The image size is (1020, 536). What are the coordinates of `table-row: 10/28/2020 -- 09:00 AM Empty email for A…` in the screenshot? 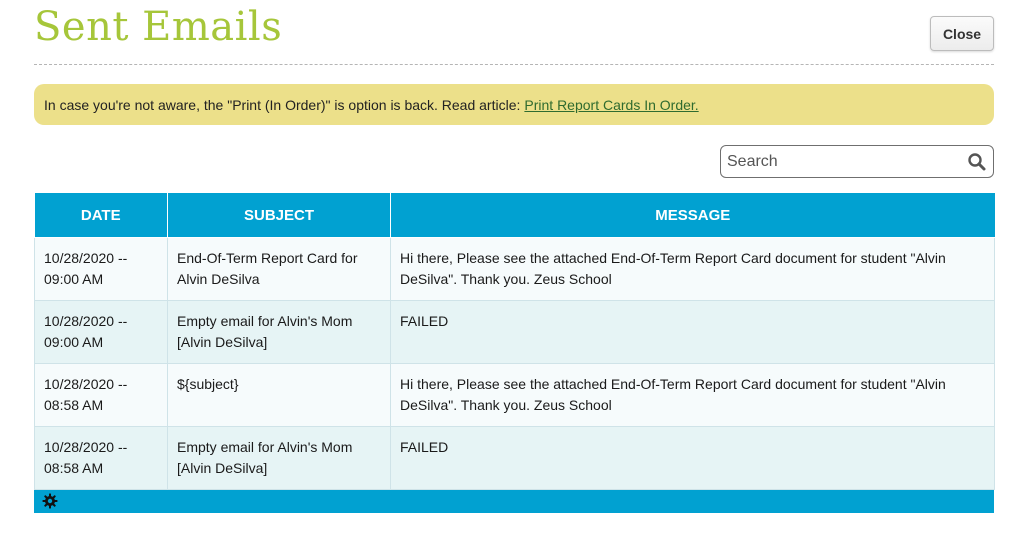 It's located at (514, 332).